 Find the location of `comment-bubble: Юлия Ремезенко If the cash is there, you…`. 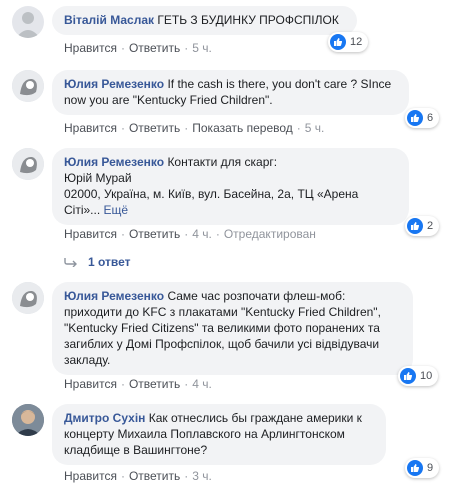

comment-bubble: Юлия Ремезенко If the cash is there, you… is located at coordinates (230, 92).